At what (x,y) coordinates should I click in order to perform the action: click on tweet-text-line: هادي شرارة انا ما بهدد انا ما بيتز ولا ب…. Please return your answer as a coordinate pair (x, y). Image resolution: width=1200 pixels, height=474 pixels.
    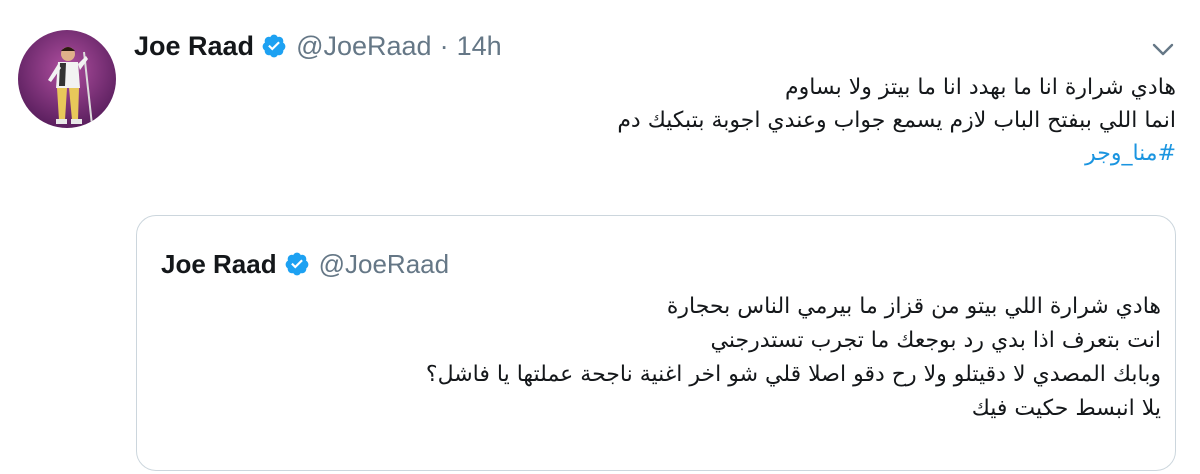
    Looking at the image, I should click on (980, 87).